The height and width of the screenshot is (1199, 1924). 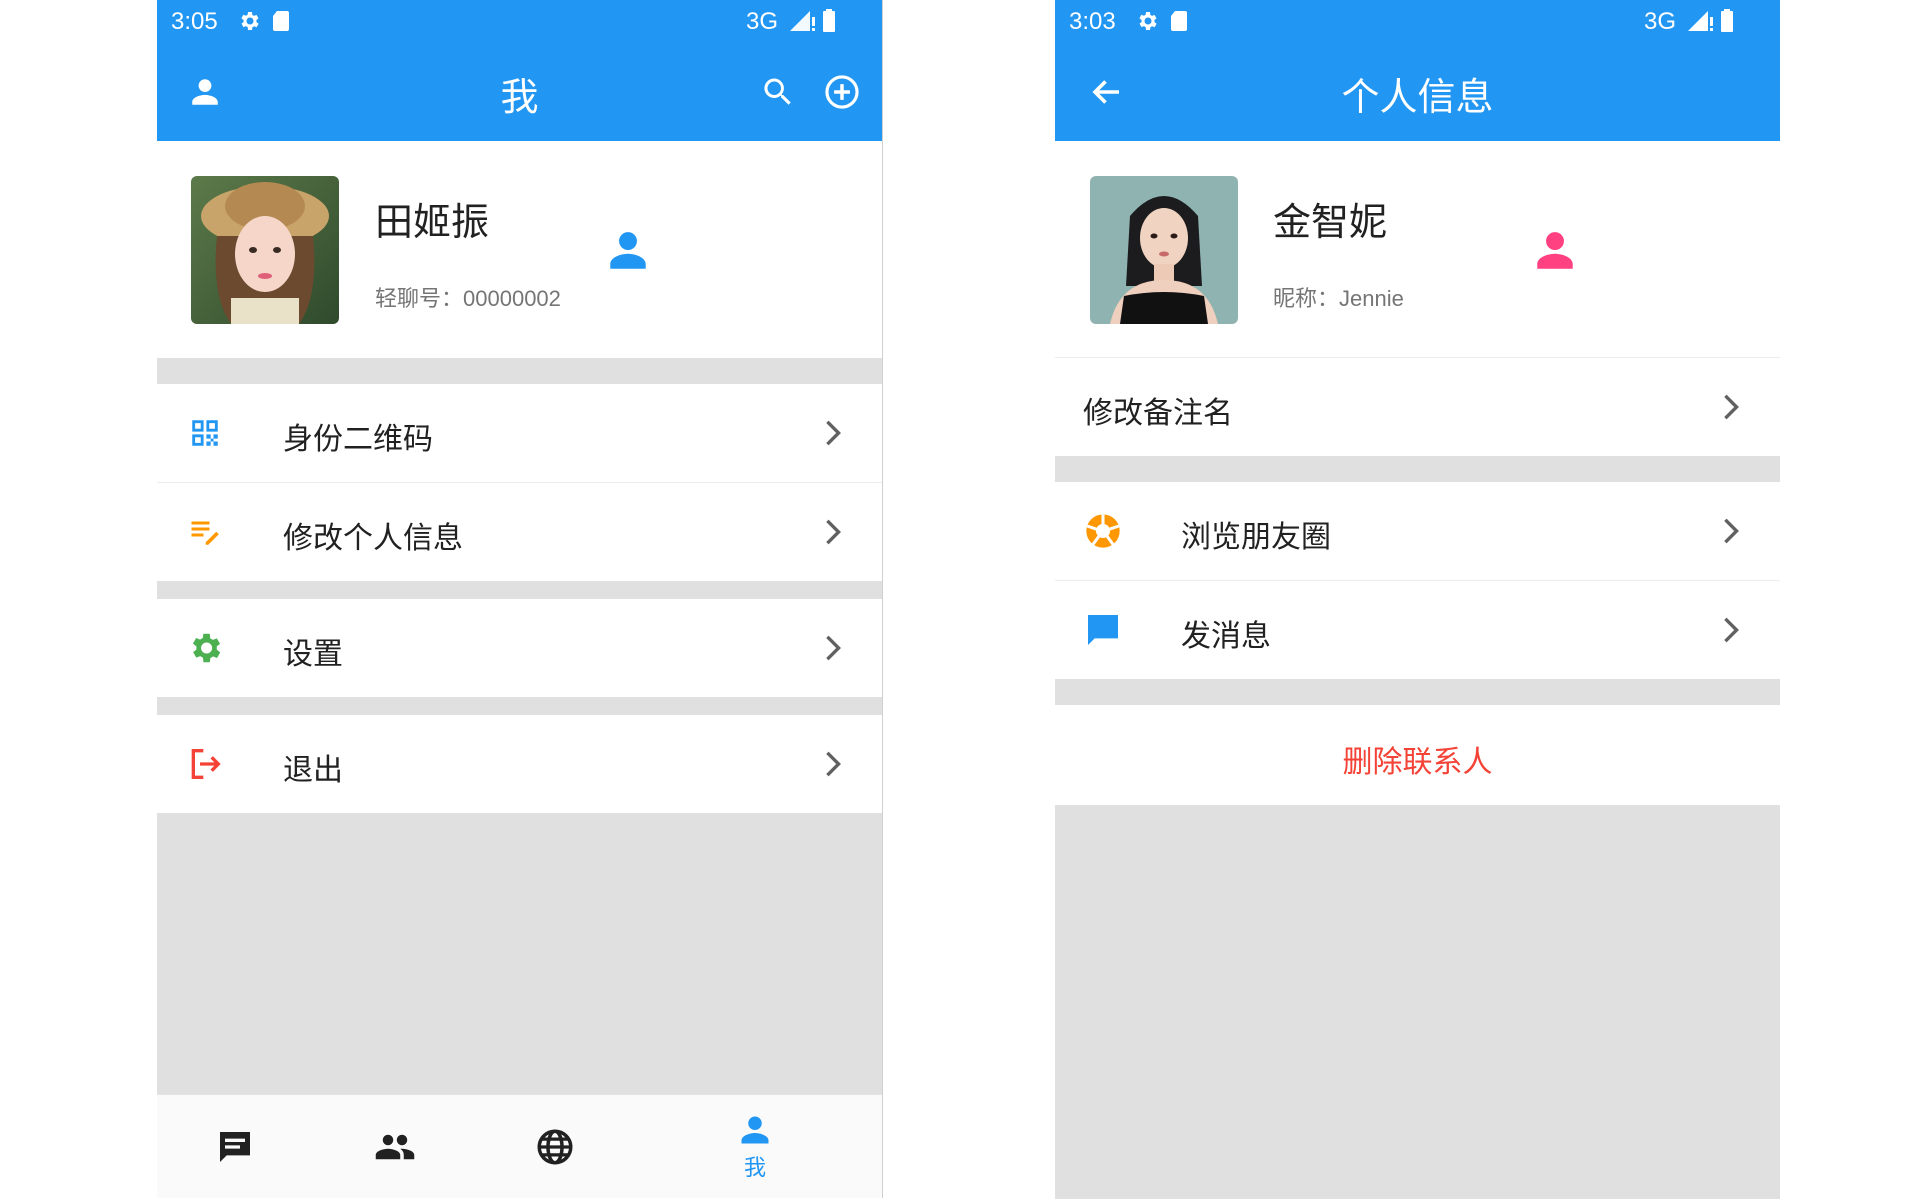 What do you see at coordinates (1417, 21) in the screenshot?
I see `status-bar: 3:03 3G` at bounding box center [1417, 21].